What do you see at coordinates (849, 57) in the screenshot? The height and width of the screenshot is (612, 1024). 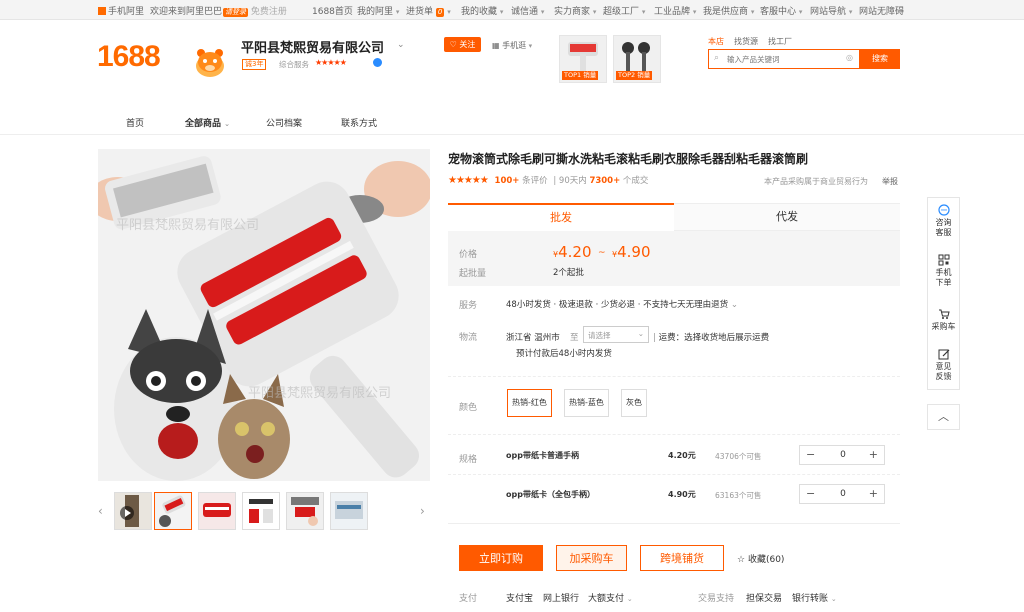 I see `camera-icon: ◎` at bounding box center [849, 57].